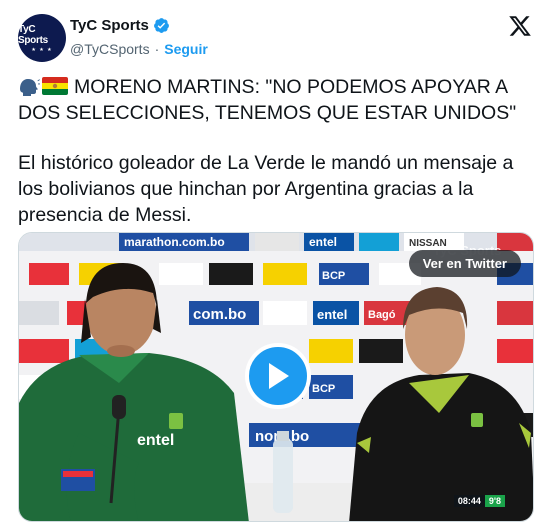  What do you see at coordinates (520, 26) in the screenshot?
I see `x-logo-icon` at bounding box center [520, 26].